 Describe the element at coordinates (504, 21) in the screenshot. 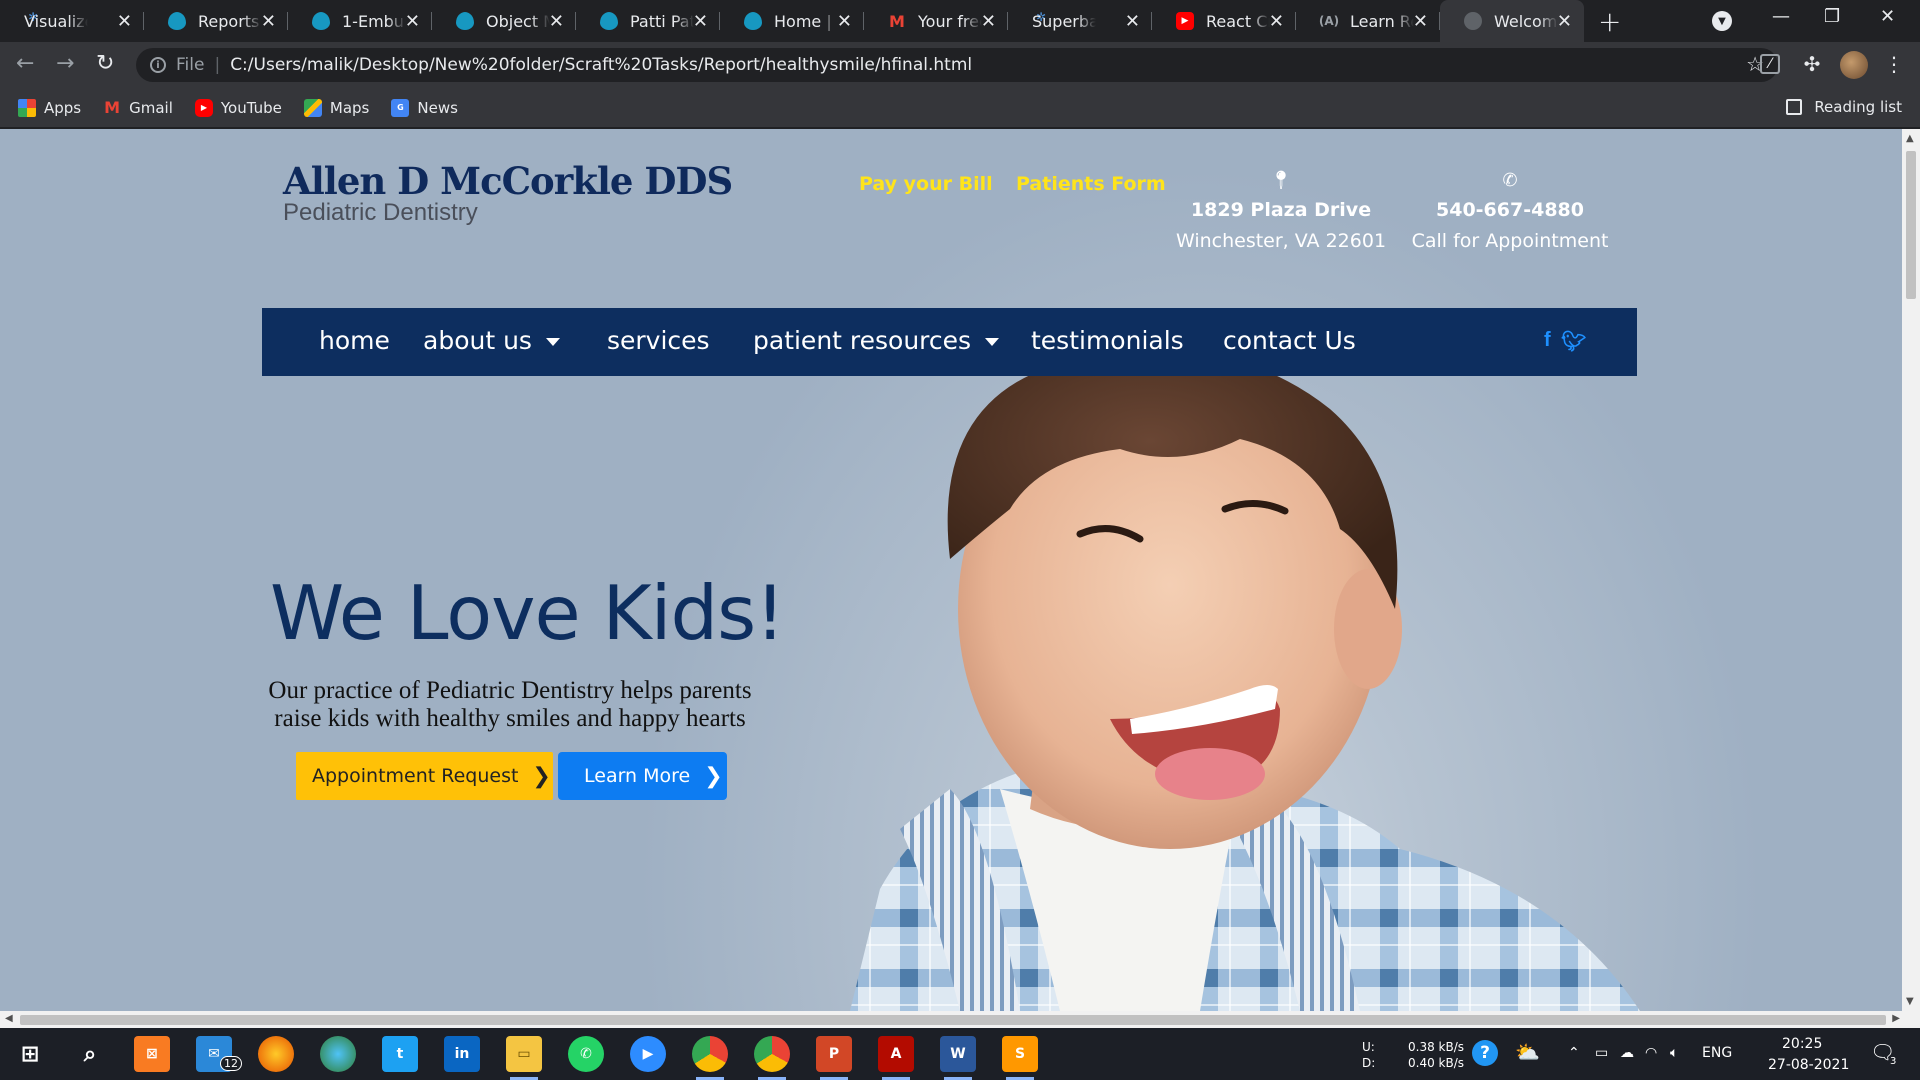

I see `browser-tab: Object M ✕` at that location.